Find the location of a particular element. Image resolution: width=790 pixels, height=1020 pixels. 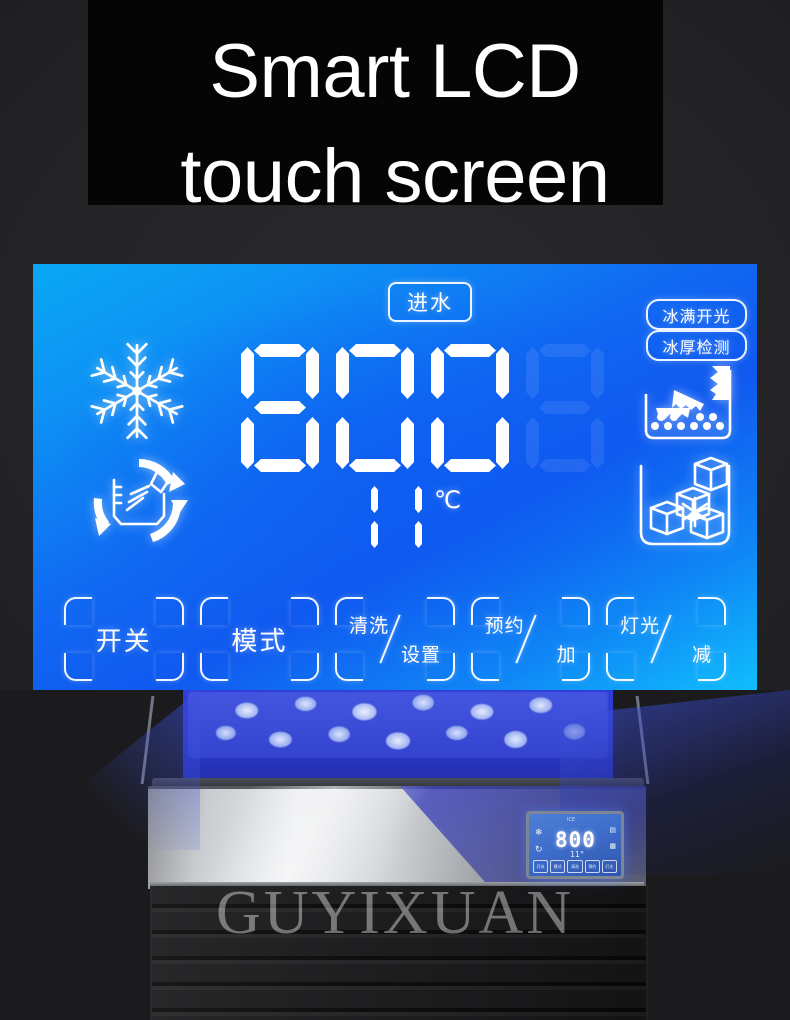

settings-label: 设置 is located at coordinates (420, 655).